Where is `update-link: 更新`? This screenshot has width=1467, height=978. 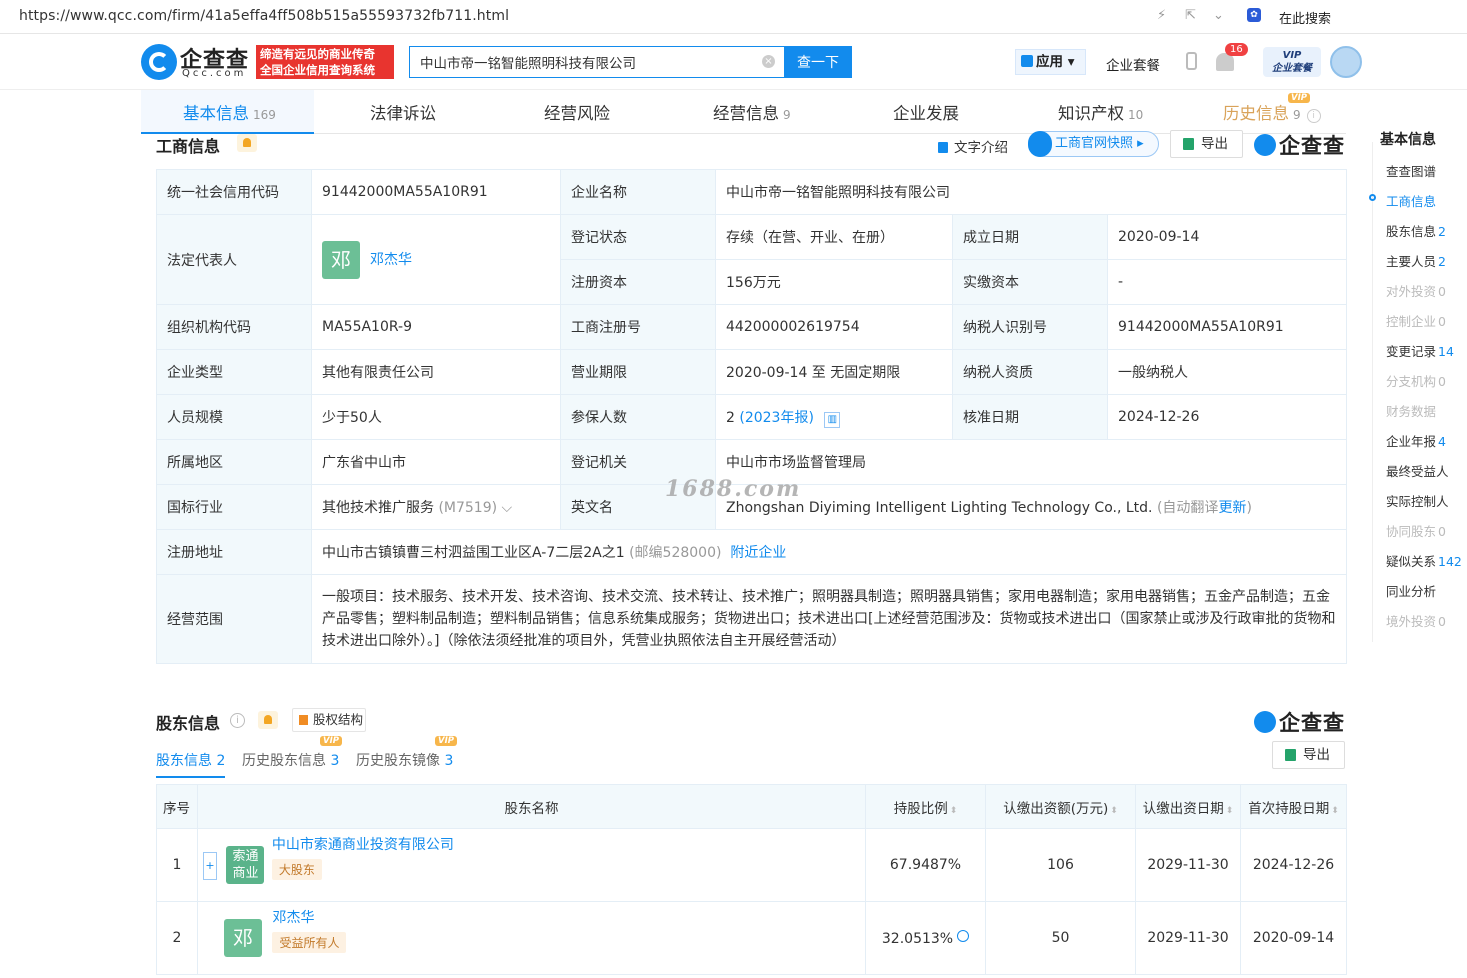 update-link: 更新 is located at coordinates (1232, 508).